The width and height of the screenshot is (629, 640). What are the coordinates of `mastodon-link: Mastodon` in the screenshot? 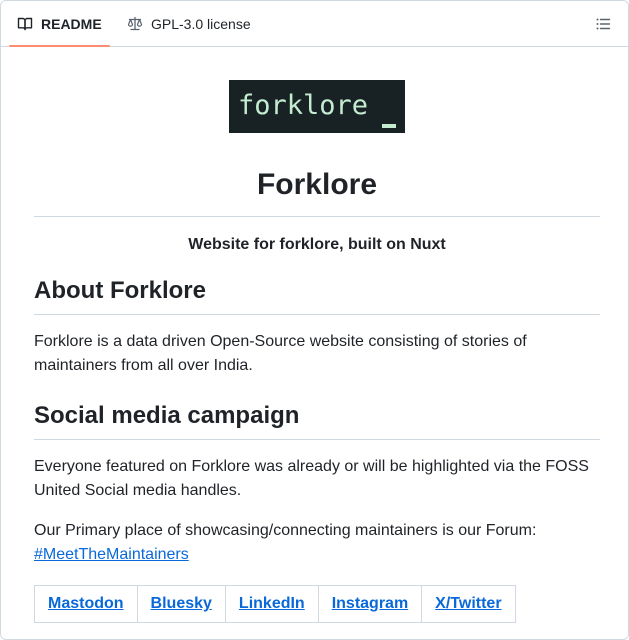 It's located at (86, 603).